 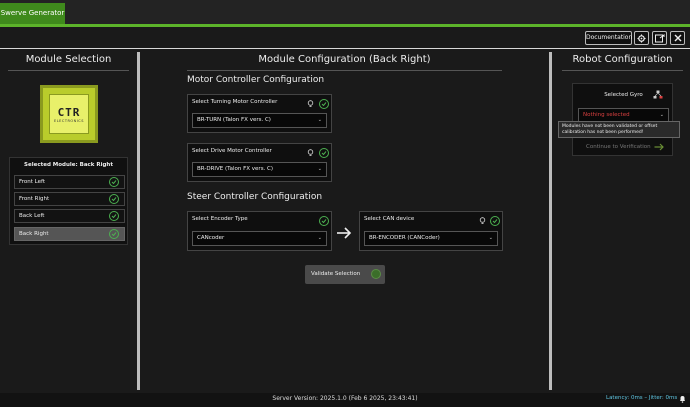 I want to click on selected-module-label: Selected Module: Back Right, so click(x=68, y=165).